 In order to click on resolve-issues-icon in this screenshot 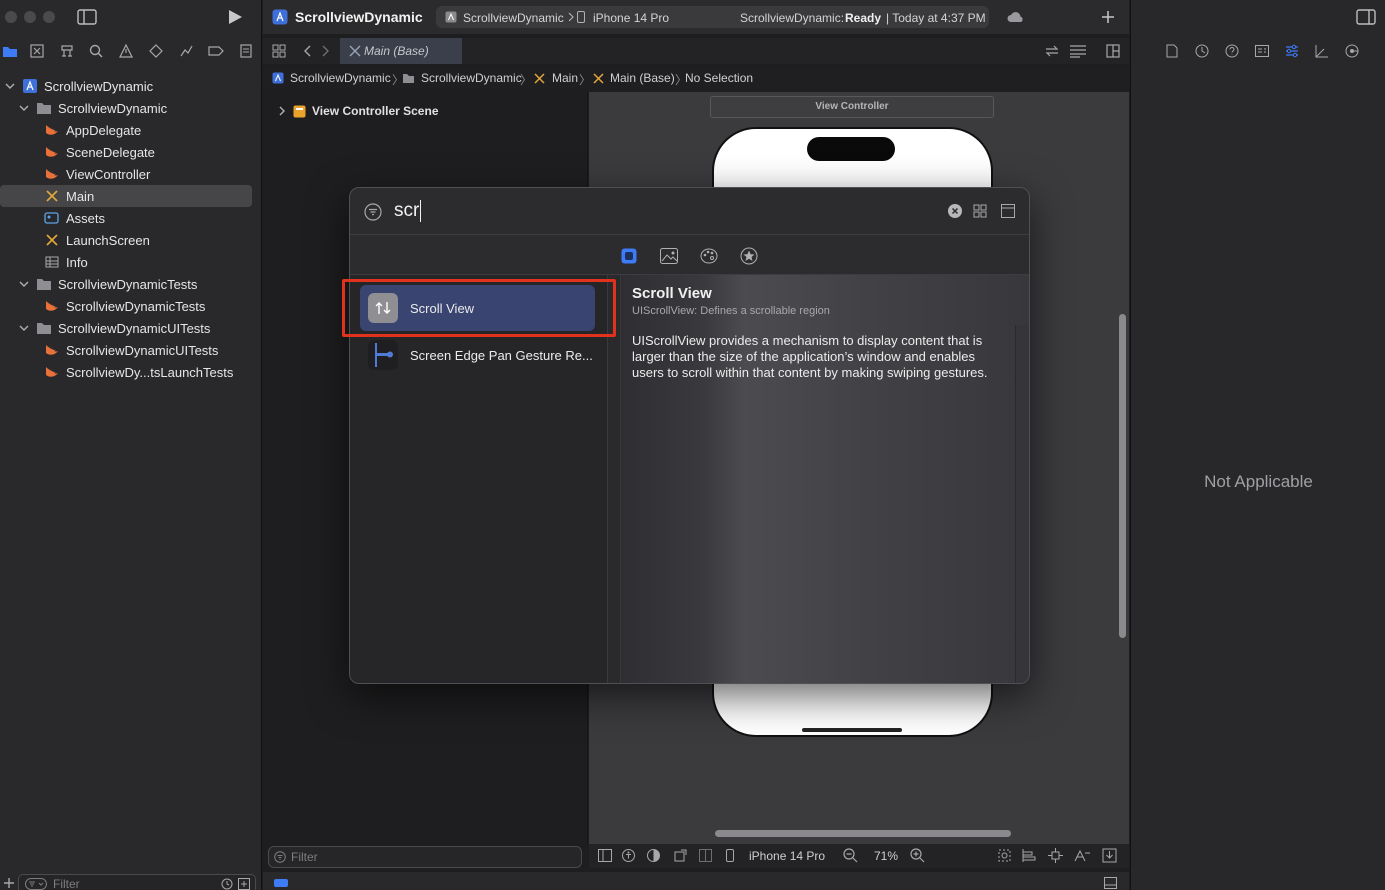, I will do `click(1082, 855)`.